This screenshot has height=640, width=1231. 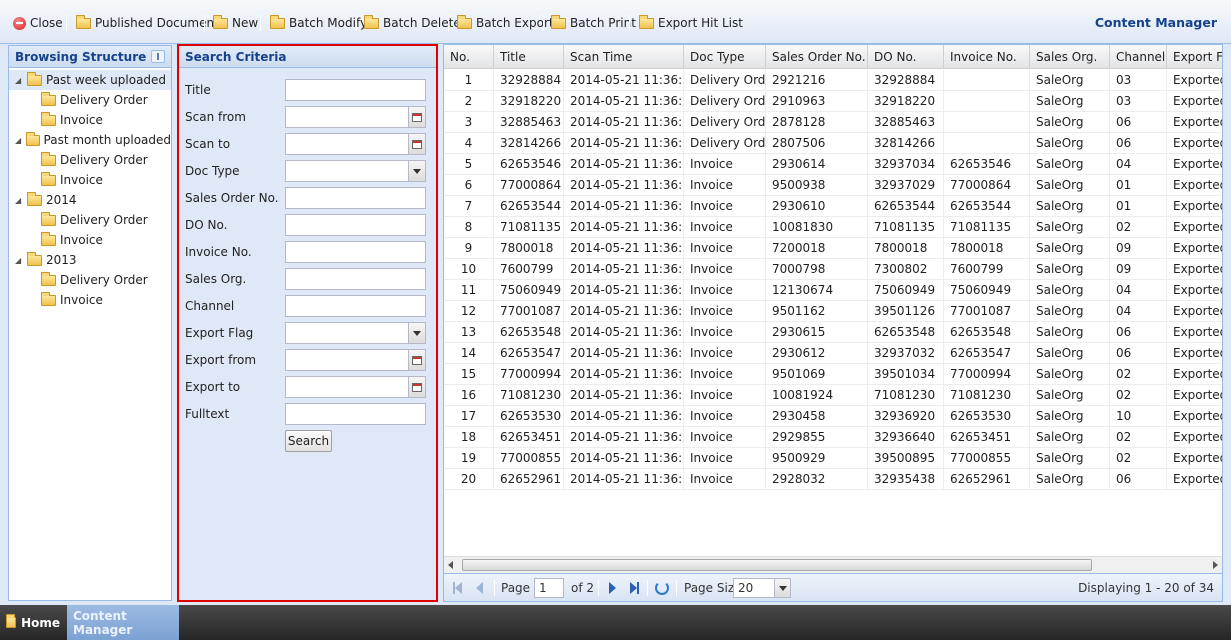 I want to click on title-input, so click(x=355, y=90).